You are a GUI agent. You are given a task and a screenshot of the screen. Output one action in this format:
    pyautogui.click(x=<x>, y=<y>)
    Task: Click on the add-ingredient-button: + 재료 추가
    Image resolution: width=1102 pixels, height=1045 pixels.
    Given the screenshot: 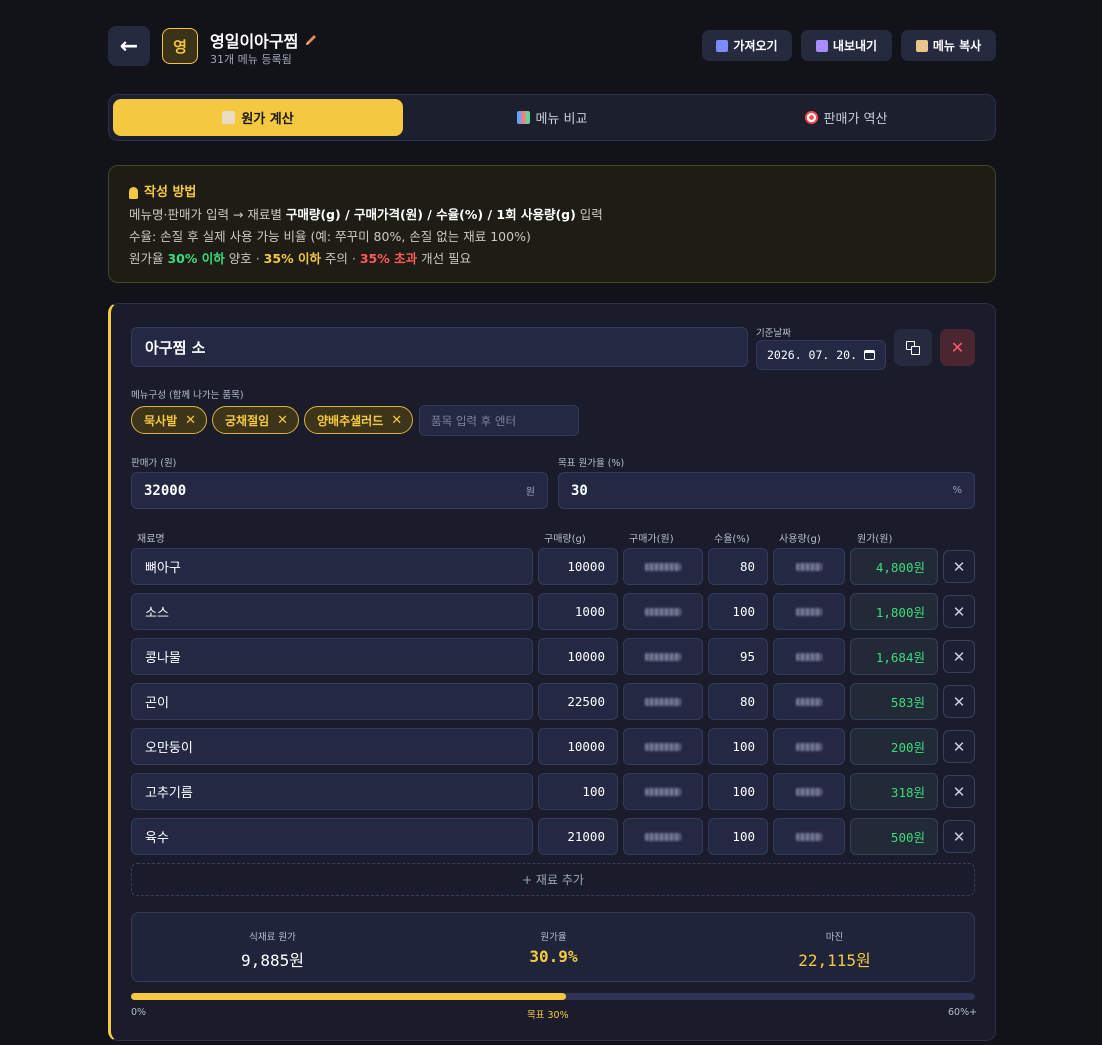 What is the action you would take?
    pyautogui.click(x=553, y=879)
    